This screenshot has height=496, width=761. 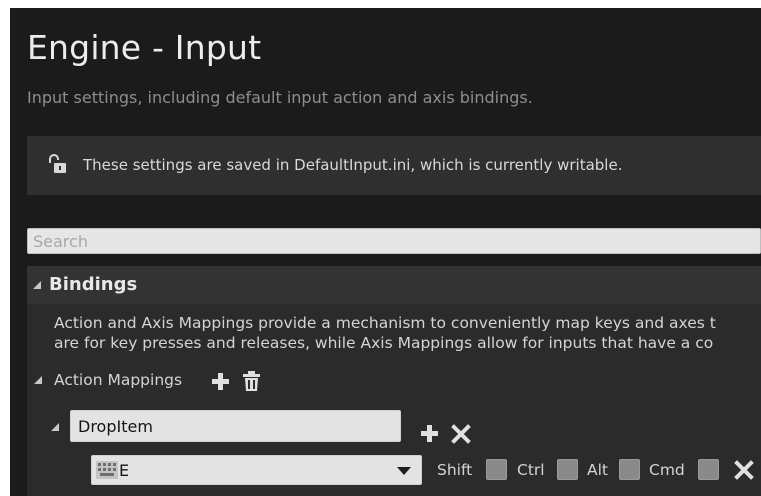 What do you see at coordinates (394, 241) in the screenshot?
I see `search-input` at bounding box center [394, 241].